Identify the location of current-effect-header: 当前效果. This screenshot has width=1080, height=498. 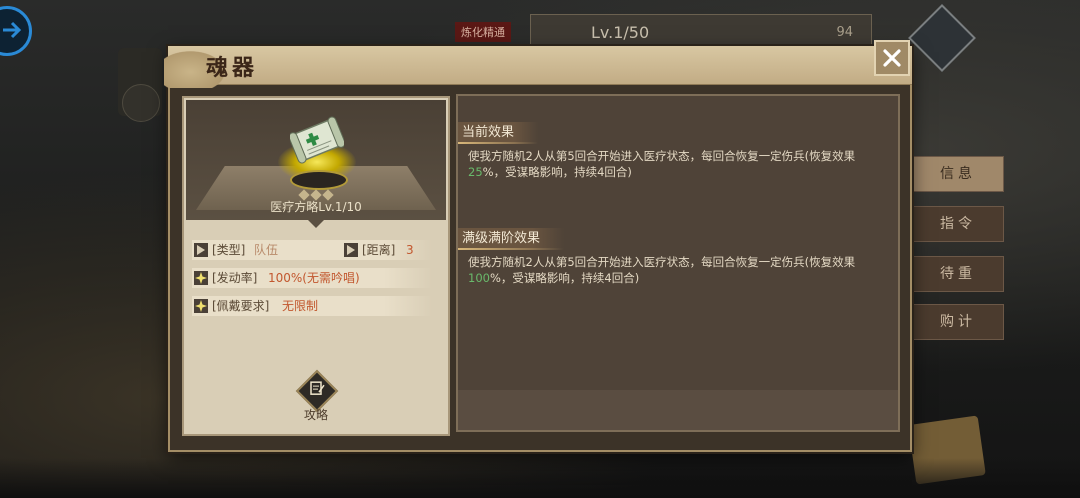
(498, 133).